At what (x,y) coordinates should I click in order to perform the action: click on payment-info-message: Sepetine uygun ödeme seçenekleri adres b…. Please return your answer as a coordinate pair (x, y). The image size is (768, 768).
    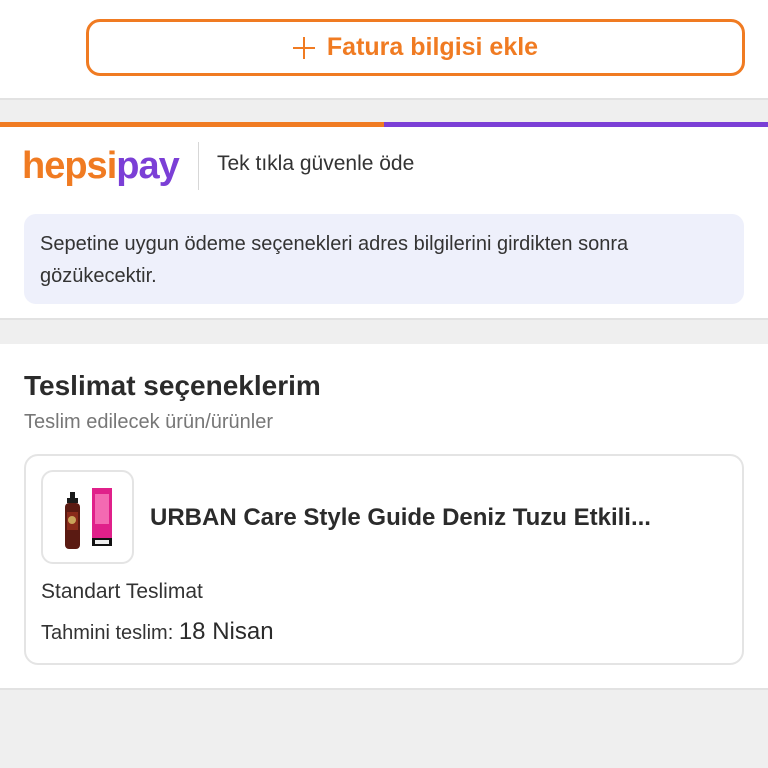
    Looking at the image, I should click on (384, 259).